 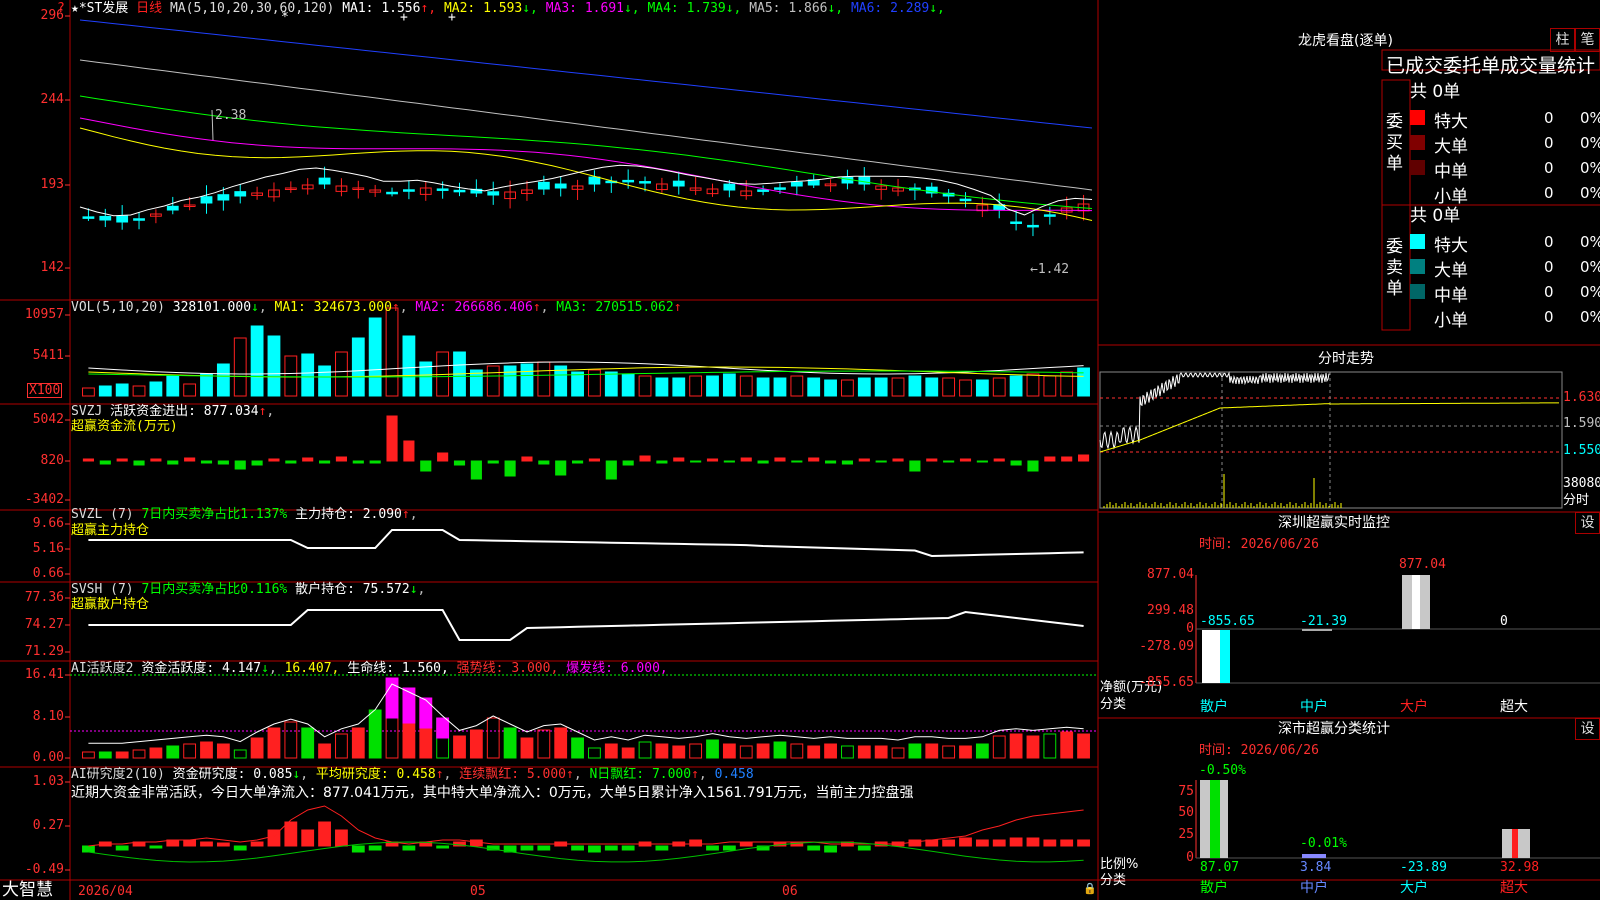 What do you see at coordinates (52, 267) in the screenshot?
I see `kline-ylabel-3: 142` at bounding box center [52, 267].